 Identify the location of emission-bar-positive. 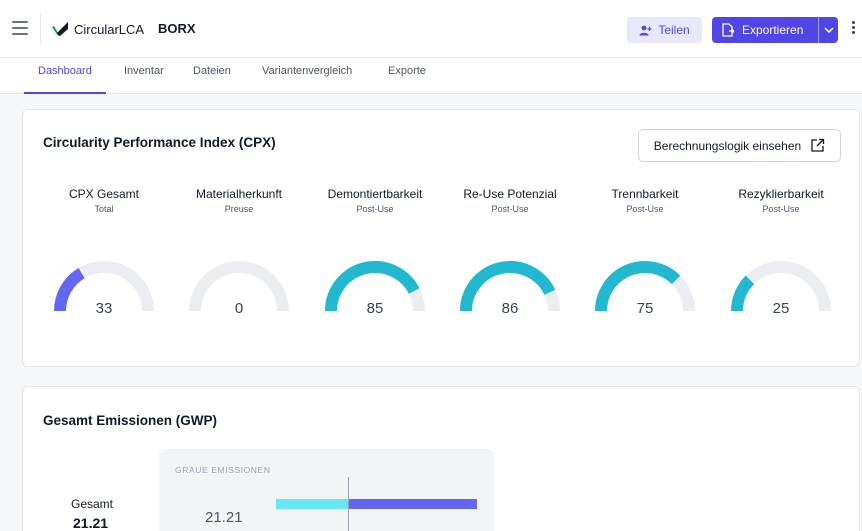
(413, 504).